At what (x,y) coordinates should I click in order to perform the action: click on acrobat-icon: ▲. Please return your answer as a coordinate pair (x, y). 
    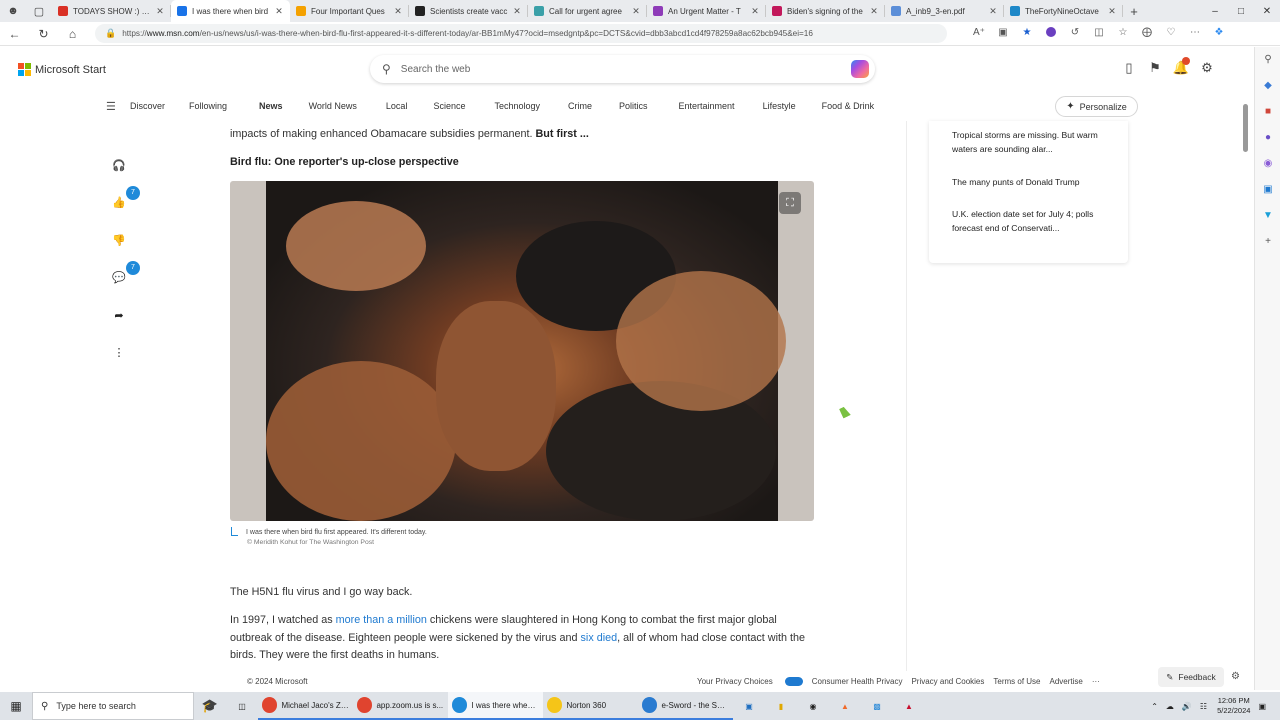
    Looking at the image, I should click on (909, 706).